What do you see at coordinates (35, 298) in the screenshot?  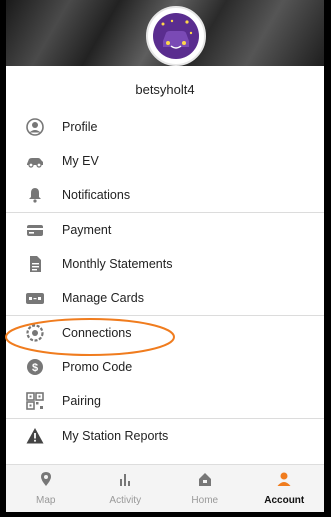 I see `cards-icon` at bounding box center [35, 298].